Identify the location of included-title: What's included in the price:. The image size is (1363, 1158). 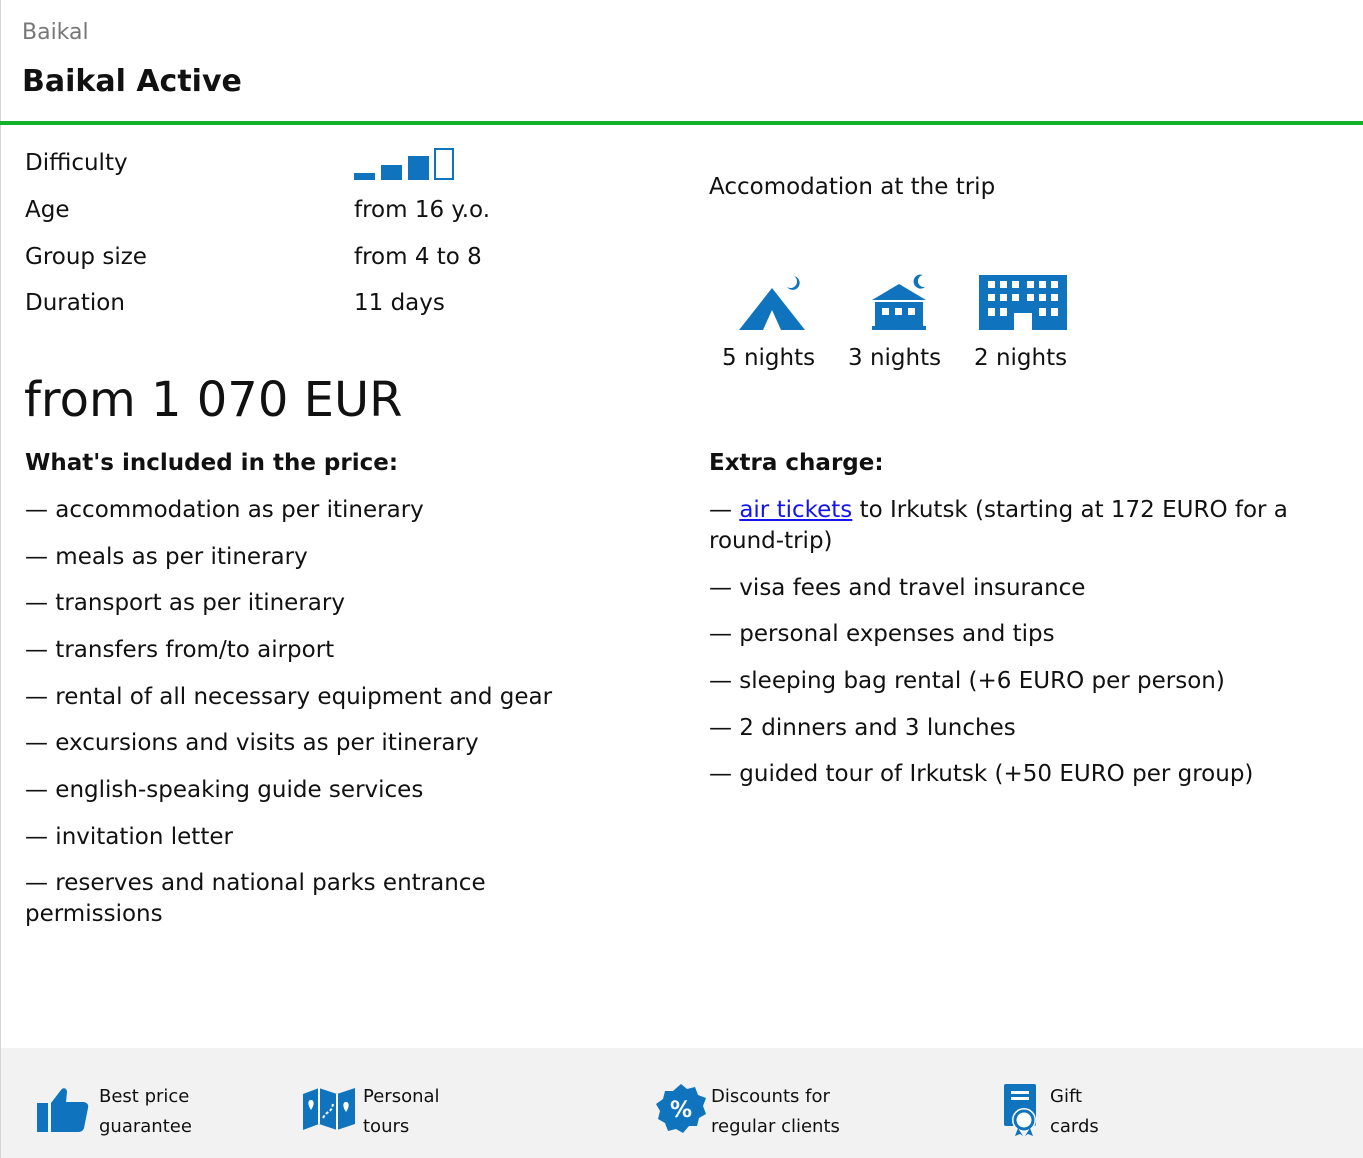
(212, 463).